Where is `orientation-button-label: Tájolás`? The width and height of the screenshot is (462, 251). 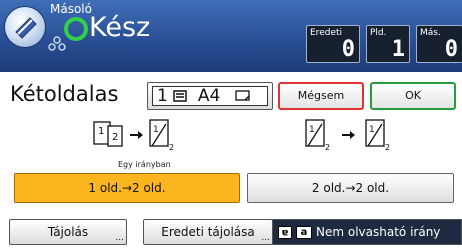
orientation-button-label: Tájolás is located at coordinates (68, 232).